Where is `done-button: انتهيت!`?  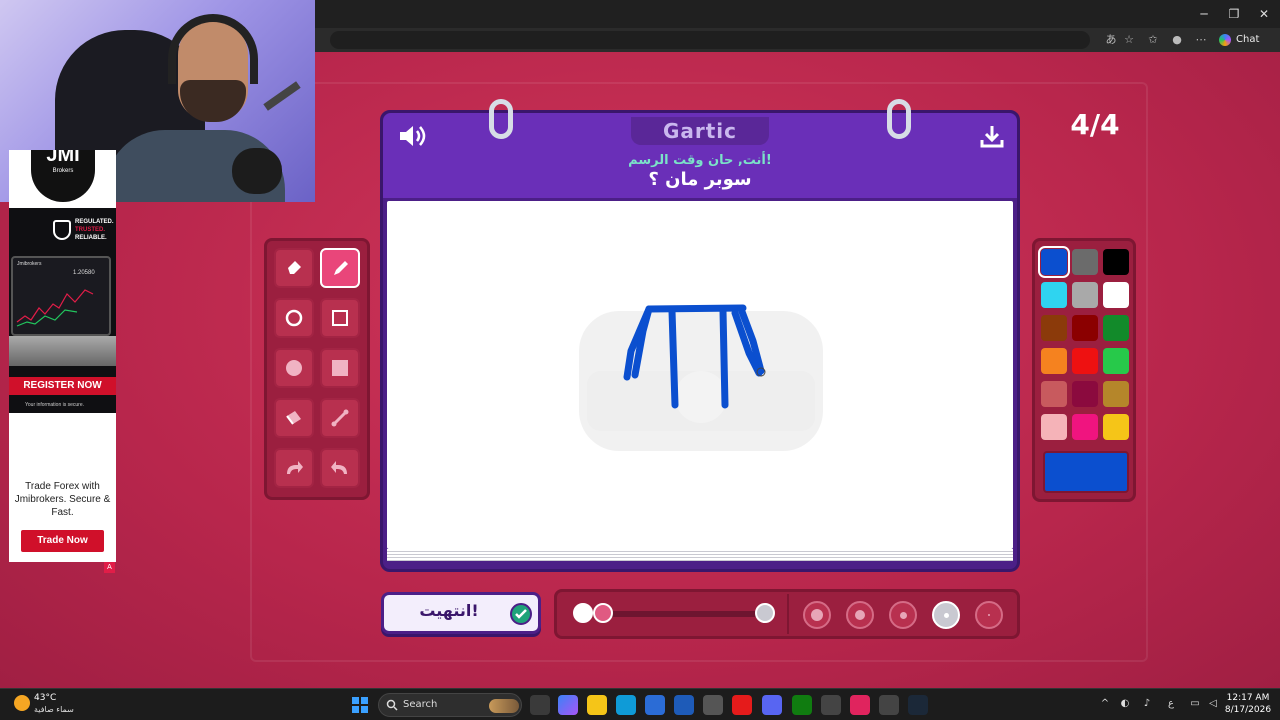
done-button: انتهيت! is located at coordinates (461, 613).